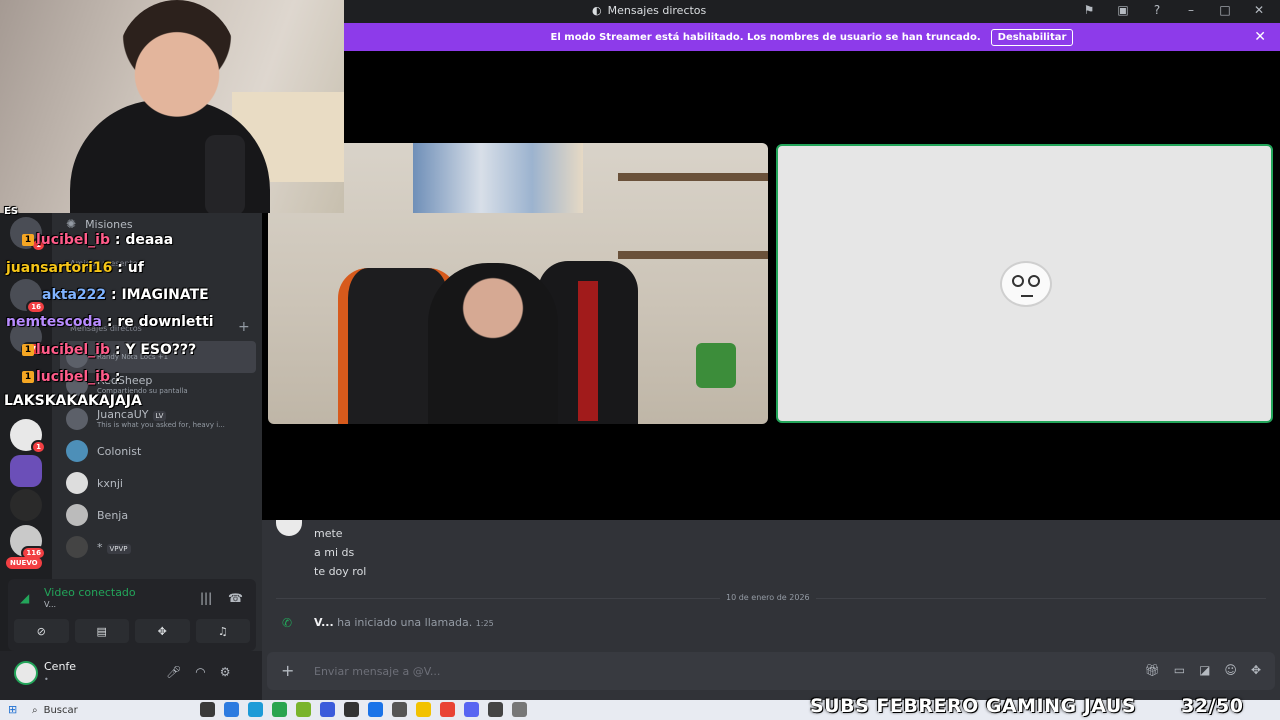 This screenshot has height=720, width=1280. What do you see at coordinates (244, 327) in the screenshot?
I see `add-dm-icon: +` at bounding box center [244, 327].